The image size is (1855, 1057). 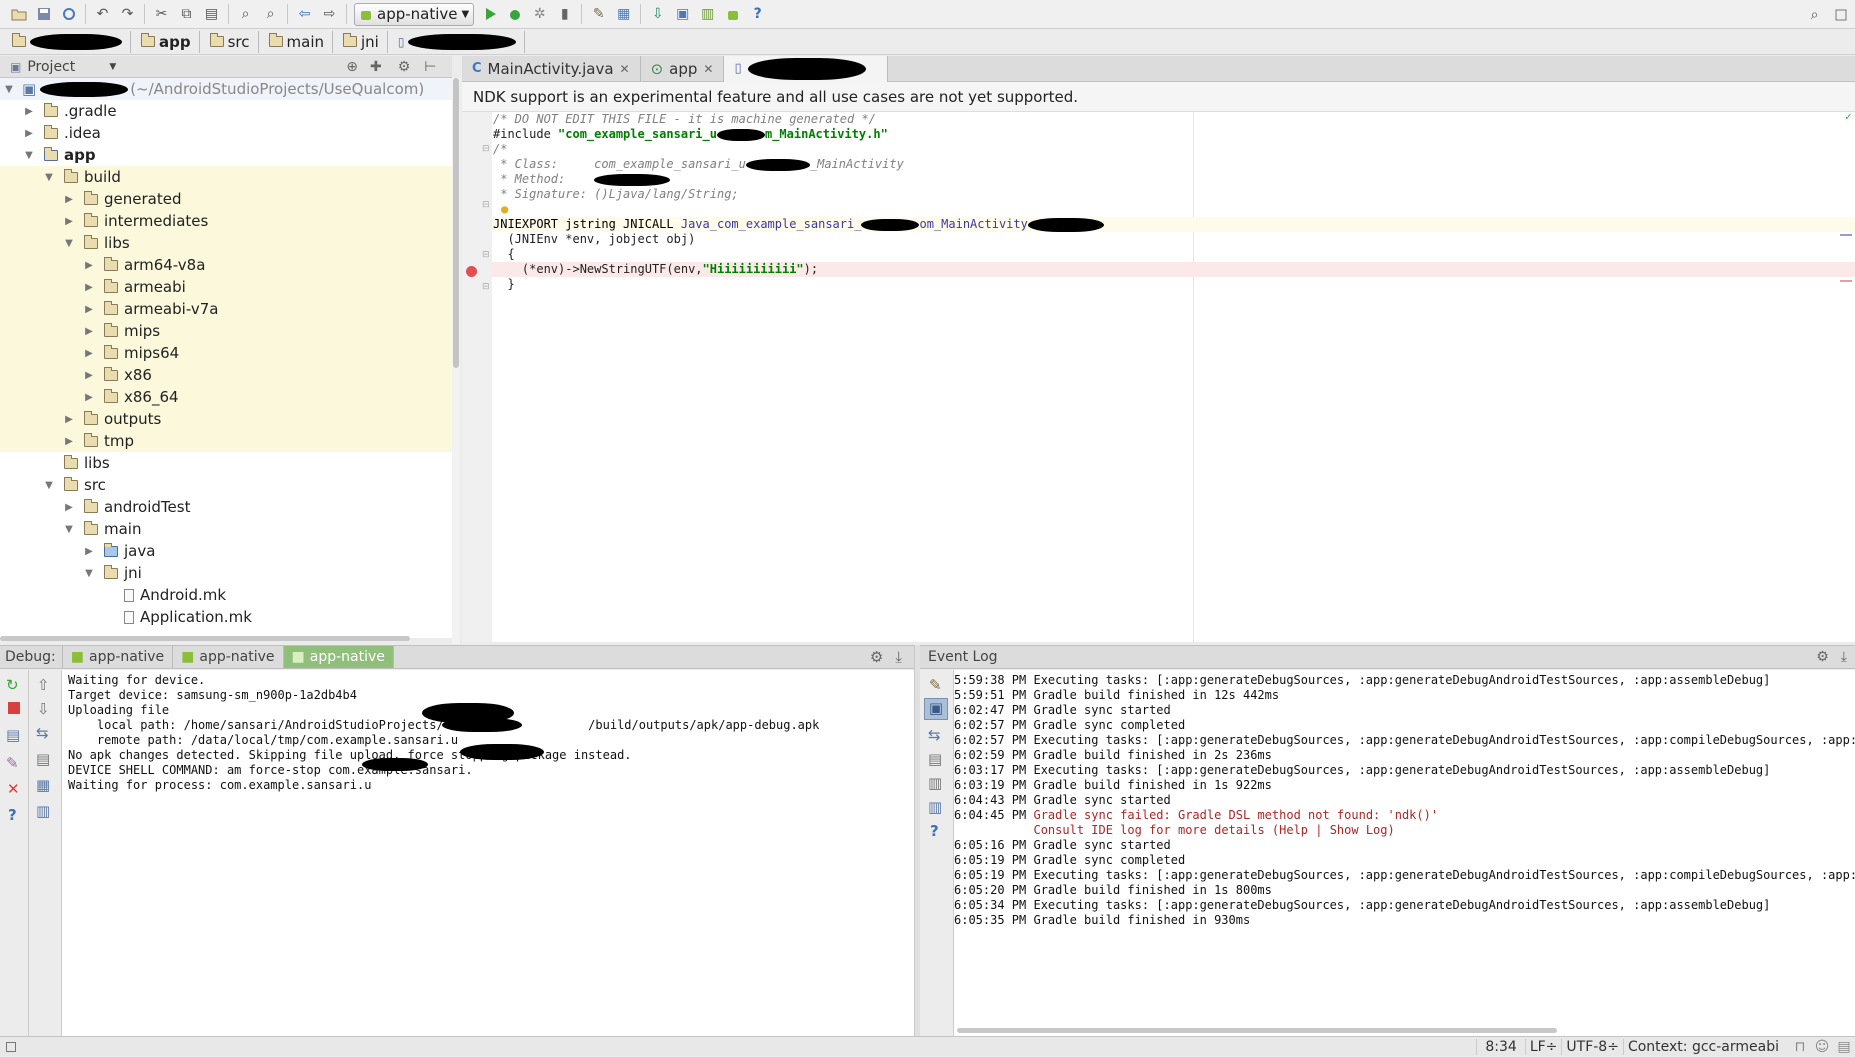 I want to click on back-icon: ⇦, so click(x=304, y=14).